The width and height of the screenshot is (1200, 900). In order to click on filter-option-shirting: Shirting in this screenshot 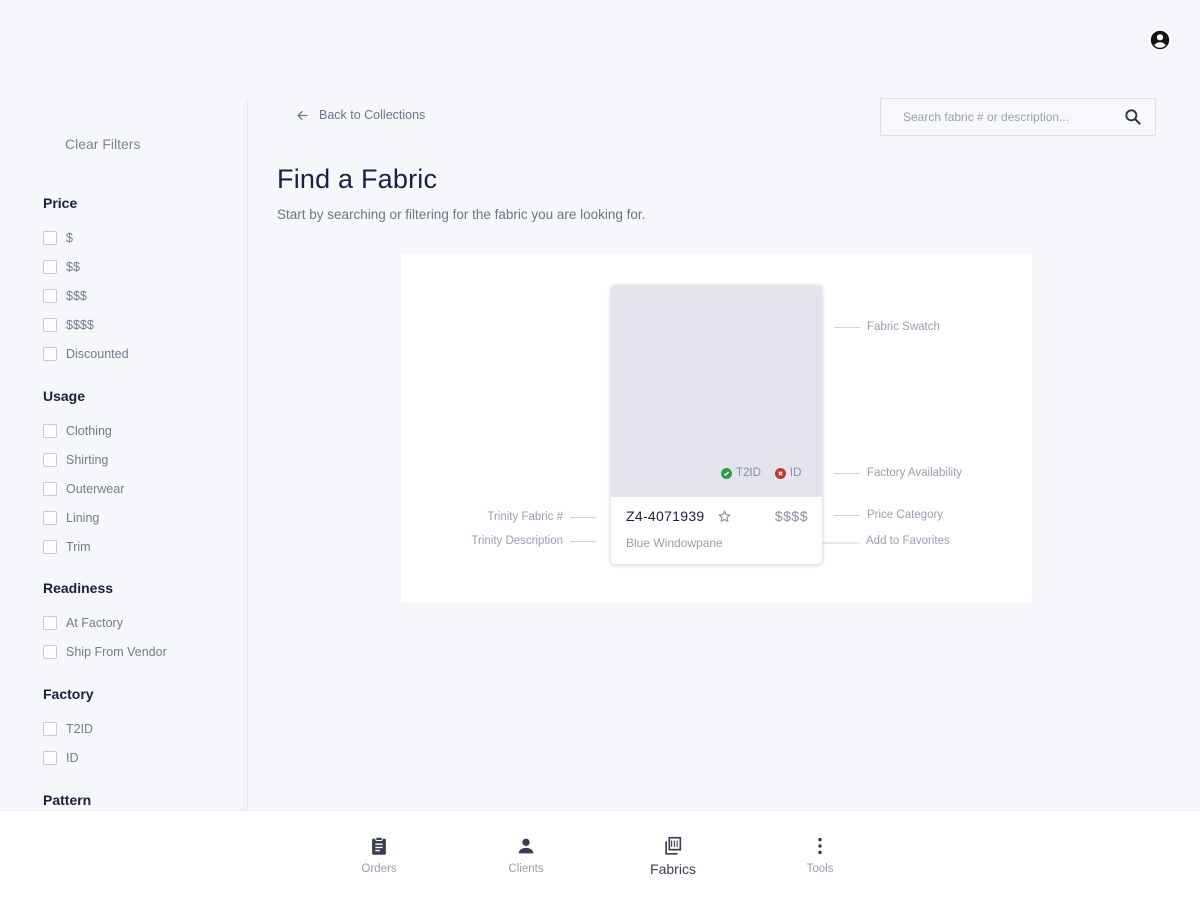, I will do `click(143, 459)`.